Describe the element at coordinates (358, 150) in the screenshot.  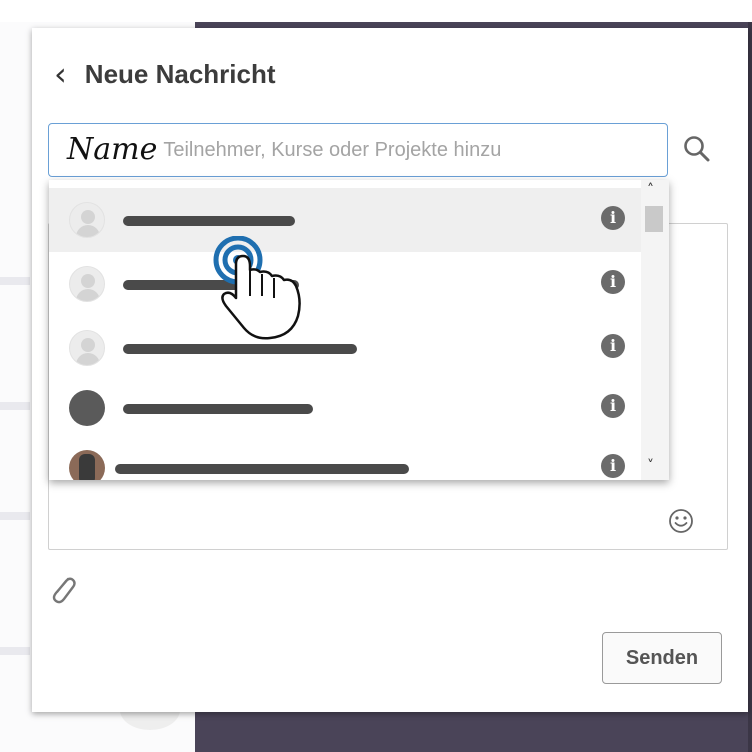
I see `recipient-search-field: Name` at that location.